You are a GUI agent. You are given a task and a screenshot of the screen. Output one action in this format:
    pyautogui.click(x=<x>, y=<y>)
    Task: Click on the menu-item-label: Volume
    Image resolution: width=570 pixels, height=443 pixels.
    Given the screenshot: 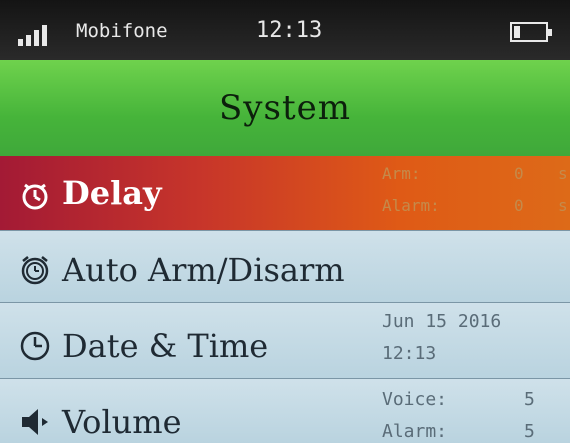 What is the action you would take?
    pyautogui.click(x=122, y=422)
    